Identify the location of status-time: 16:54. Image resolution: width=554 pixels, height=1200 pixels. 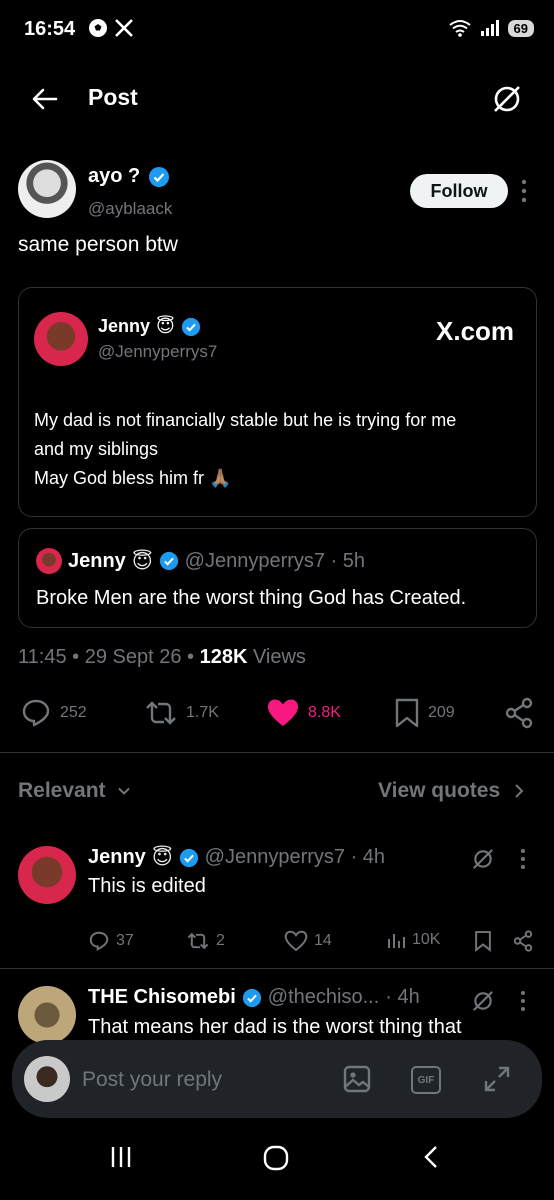
(50, 29).